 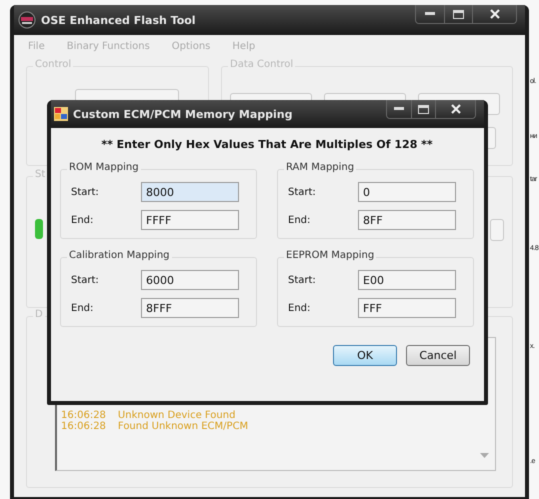 I want to click on instruction-text: ** Enter Only Hex Values That Are Multiples Of 128 **, so click(x=267, y=144).